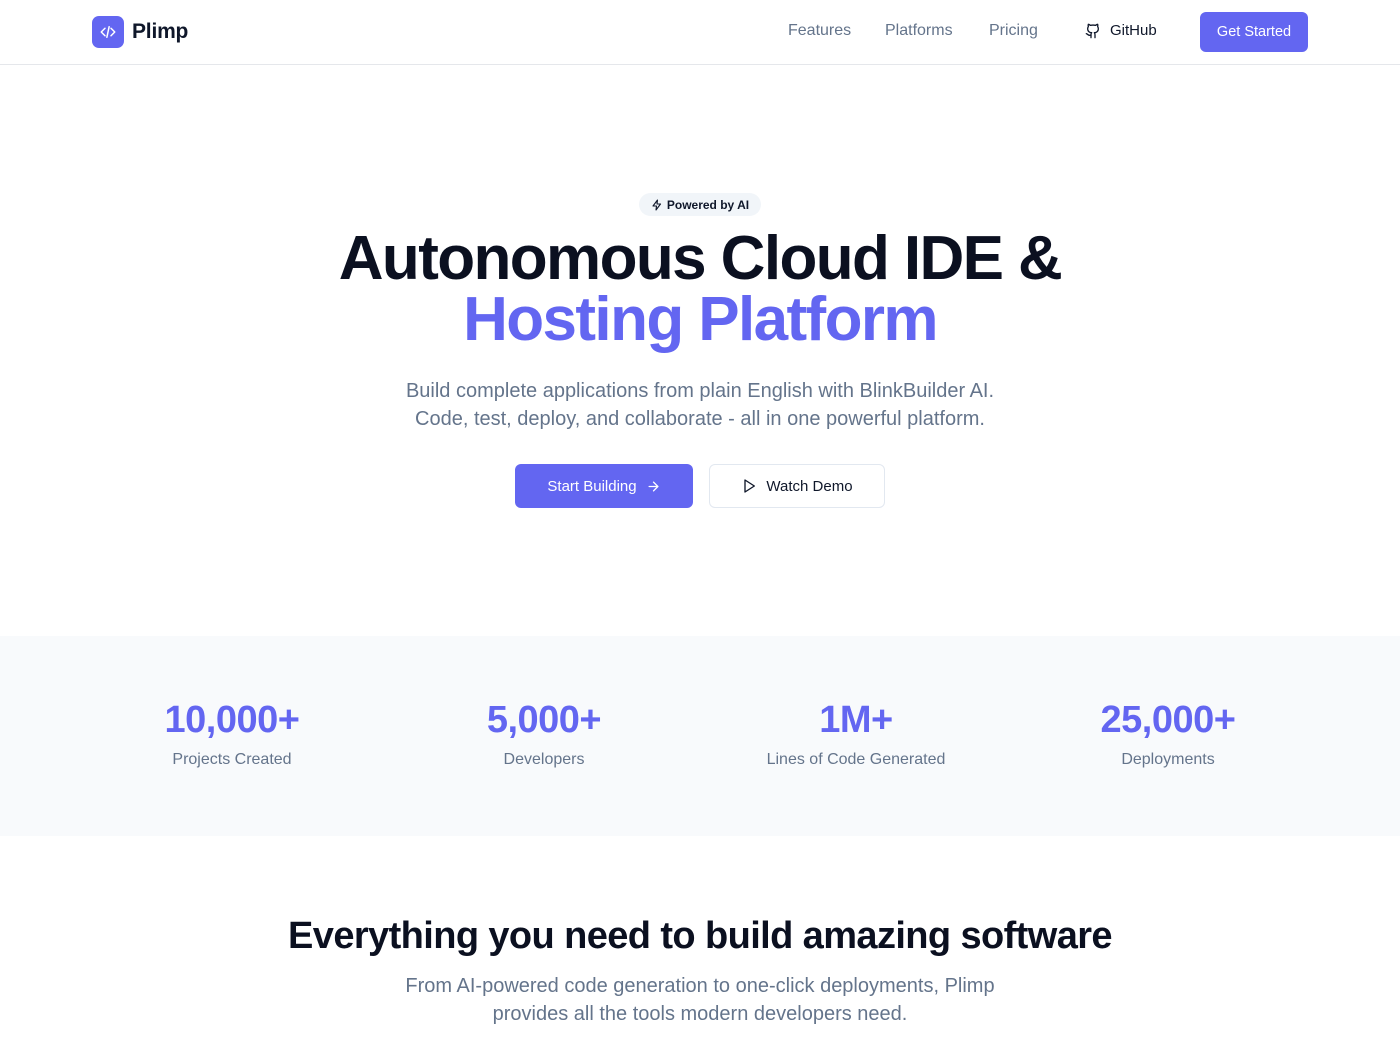  What do you see at coordinates (708, 204) in the screenshot?
I see `badge-label: Powered by AI` at bounding box center [708, 204].